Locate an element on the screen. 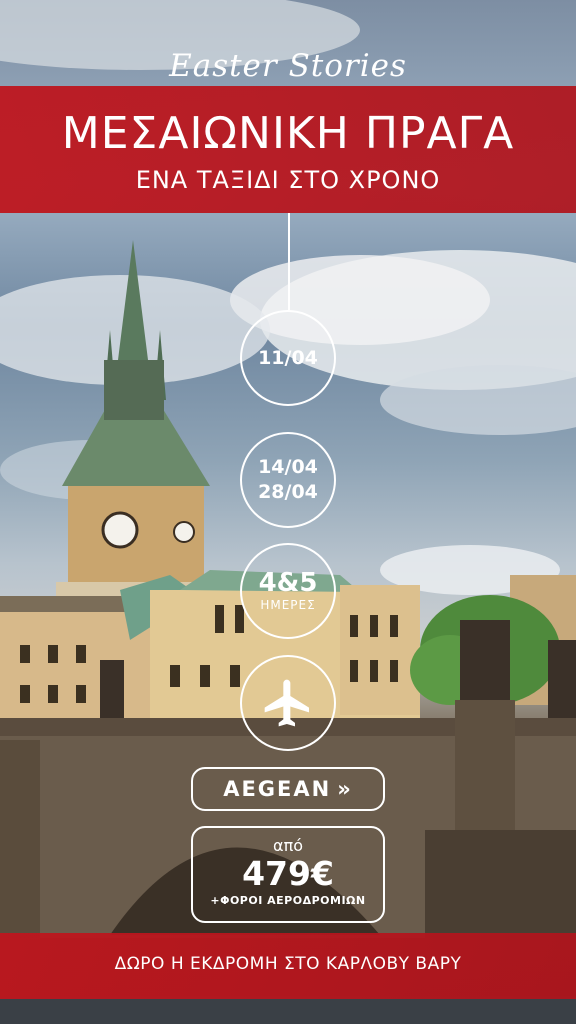 Image resolution: width=576 pixels, height=1024 pixels. footer-text: ΔΩΡΟ Η ΕΚΔΡΟΜΗ ΣΤΟ ΚΑΡΛΟΒΥ ΒΑΡΥ is located at coordinates (288, 964).